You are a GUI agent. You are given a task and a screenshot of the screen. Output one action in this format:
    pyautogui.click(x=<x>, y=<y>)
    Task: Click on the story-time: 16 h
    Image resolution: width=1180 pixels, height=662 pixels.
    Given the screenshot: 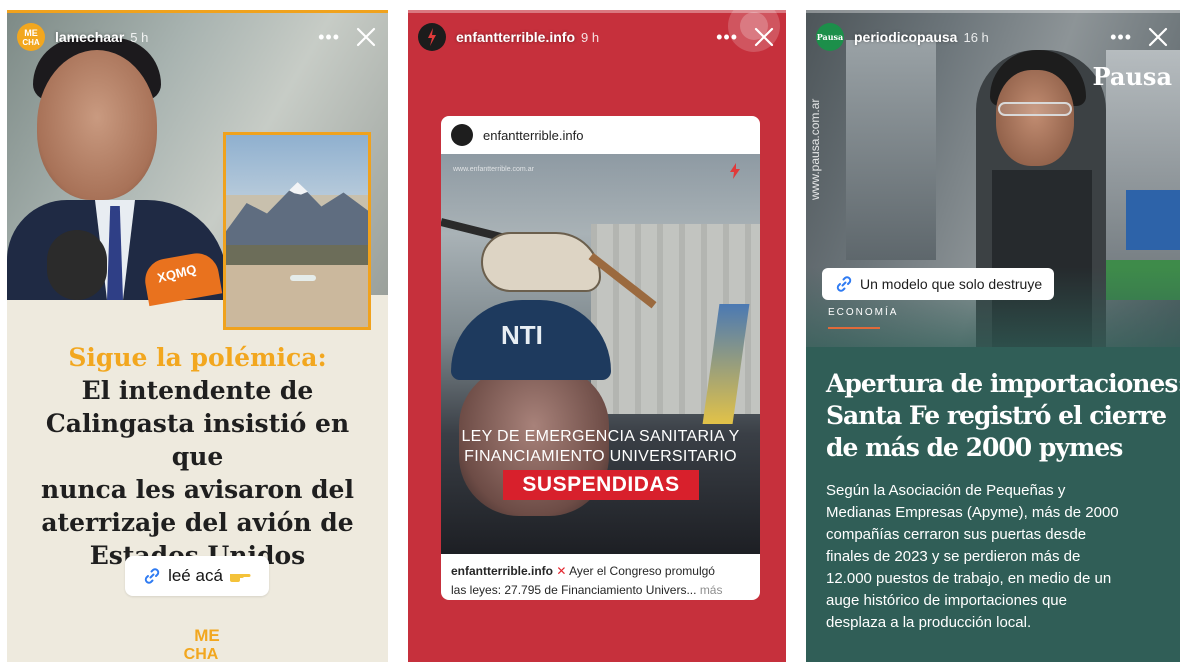 What is the action you would take?
    pyautogui.click(x=976, y=37)
    